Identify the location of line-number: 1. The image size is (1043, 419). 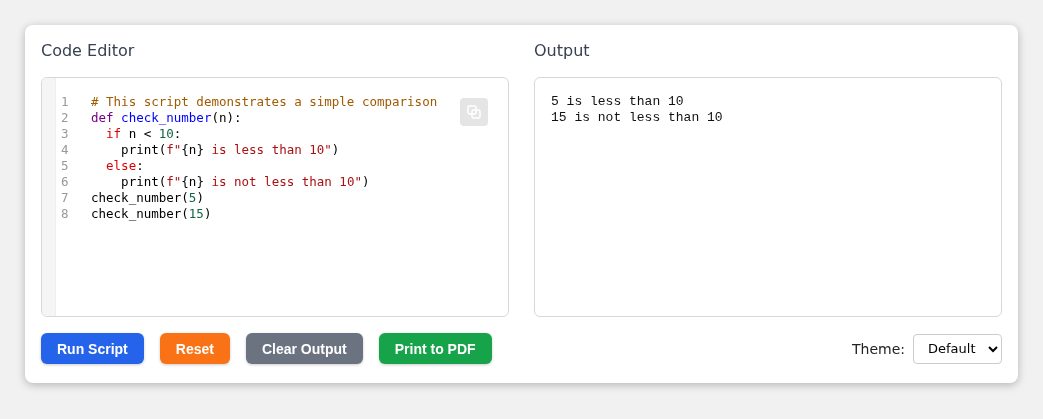
(65, 102).